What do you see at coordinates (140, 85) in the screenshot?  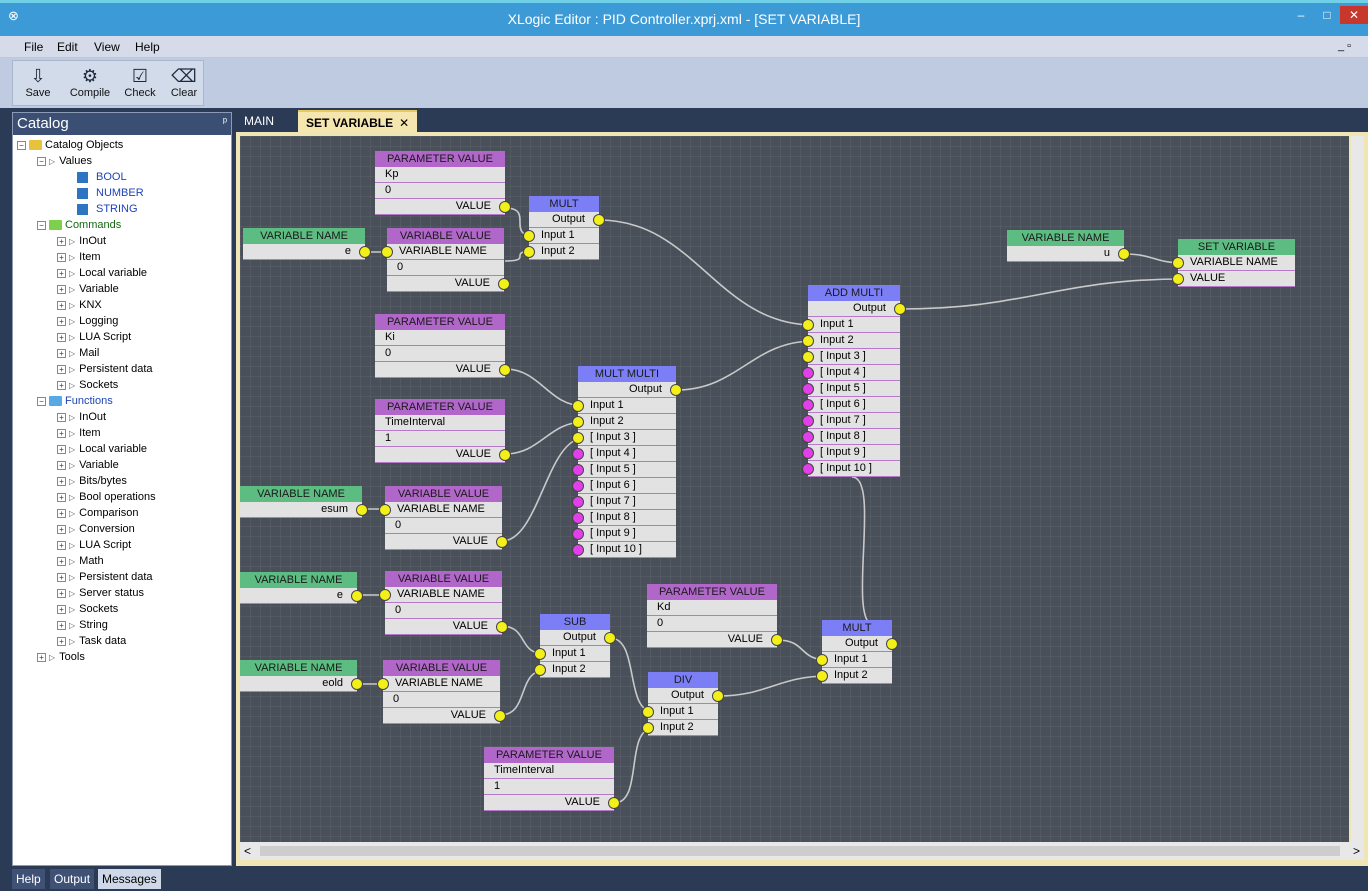 I see `check-button: ☑ Check` at bounding box center [140, 85].